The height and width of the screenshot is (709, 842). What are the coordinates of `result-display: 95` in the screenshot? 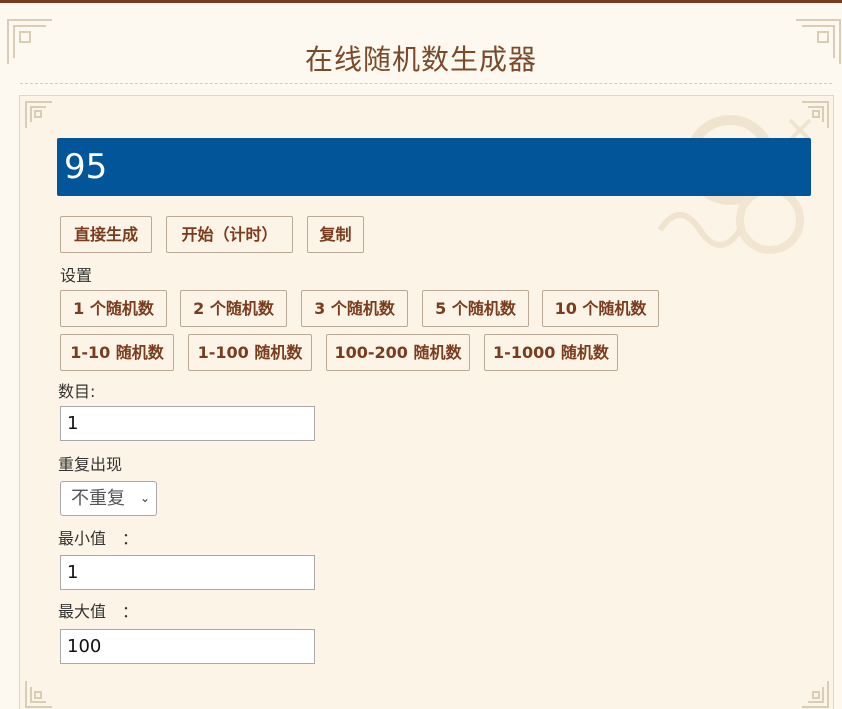 It's located at (434, 167).